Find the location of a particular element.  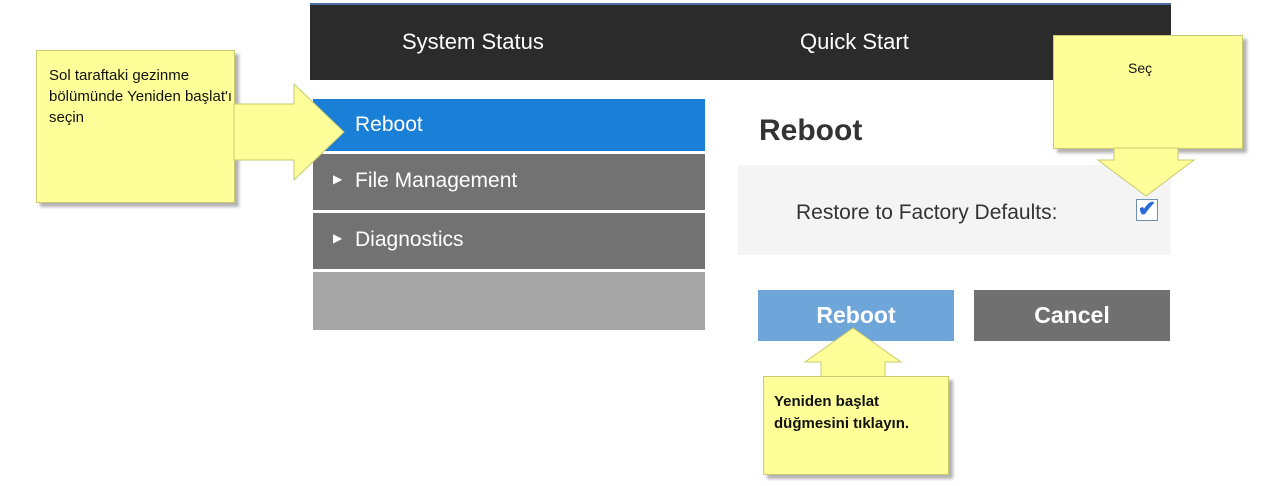

top-nav-bar: System Status Quick Start is located at coordinates (740, 41).